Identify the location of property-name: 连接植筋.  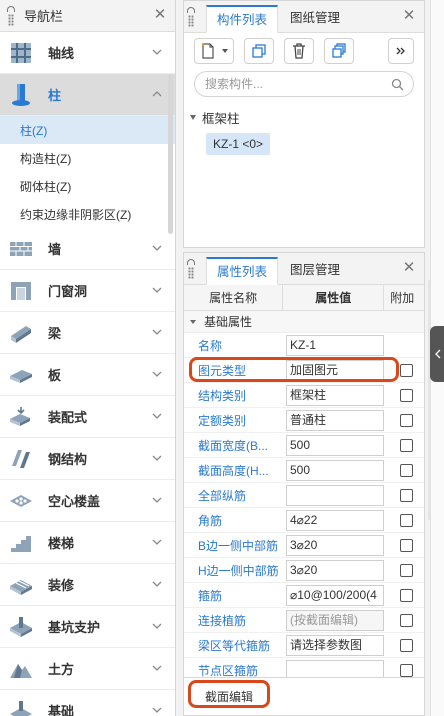
(222, 620).